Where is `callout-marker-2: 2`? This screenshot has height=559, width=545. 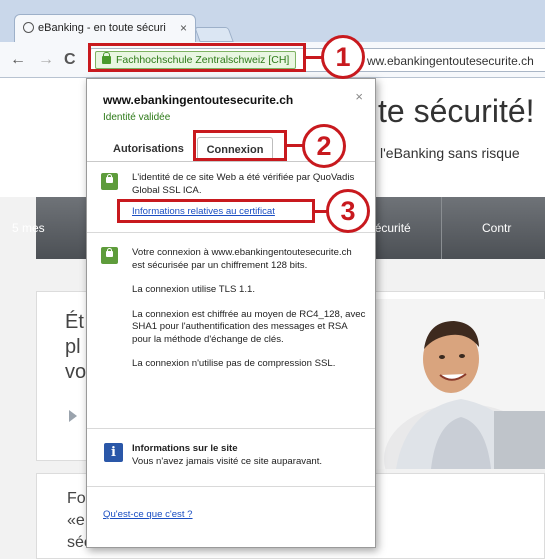
callout-marker-2: 2 is located at coordinates (324, 146).